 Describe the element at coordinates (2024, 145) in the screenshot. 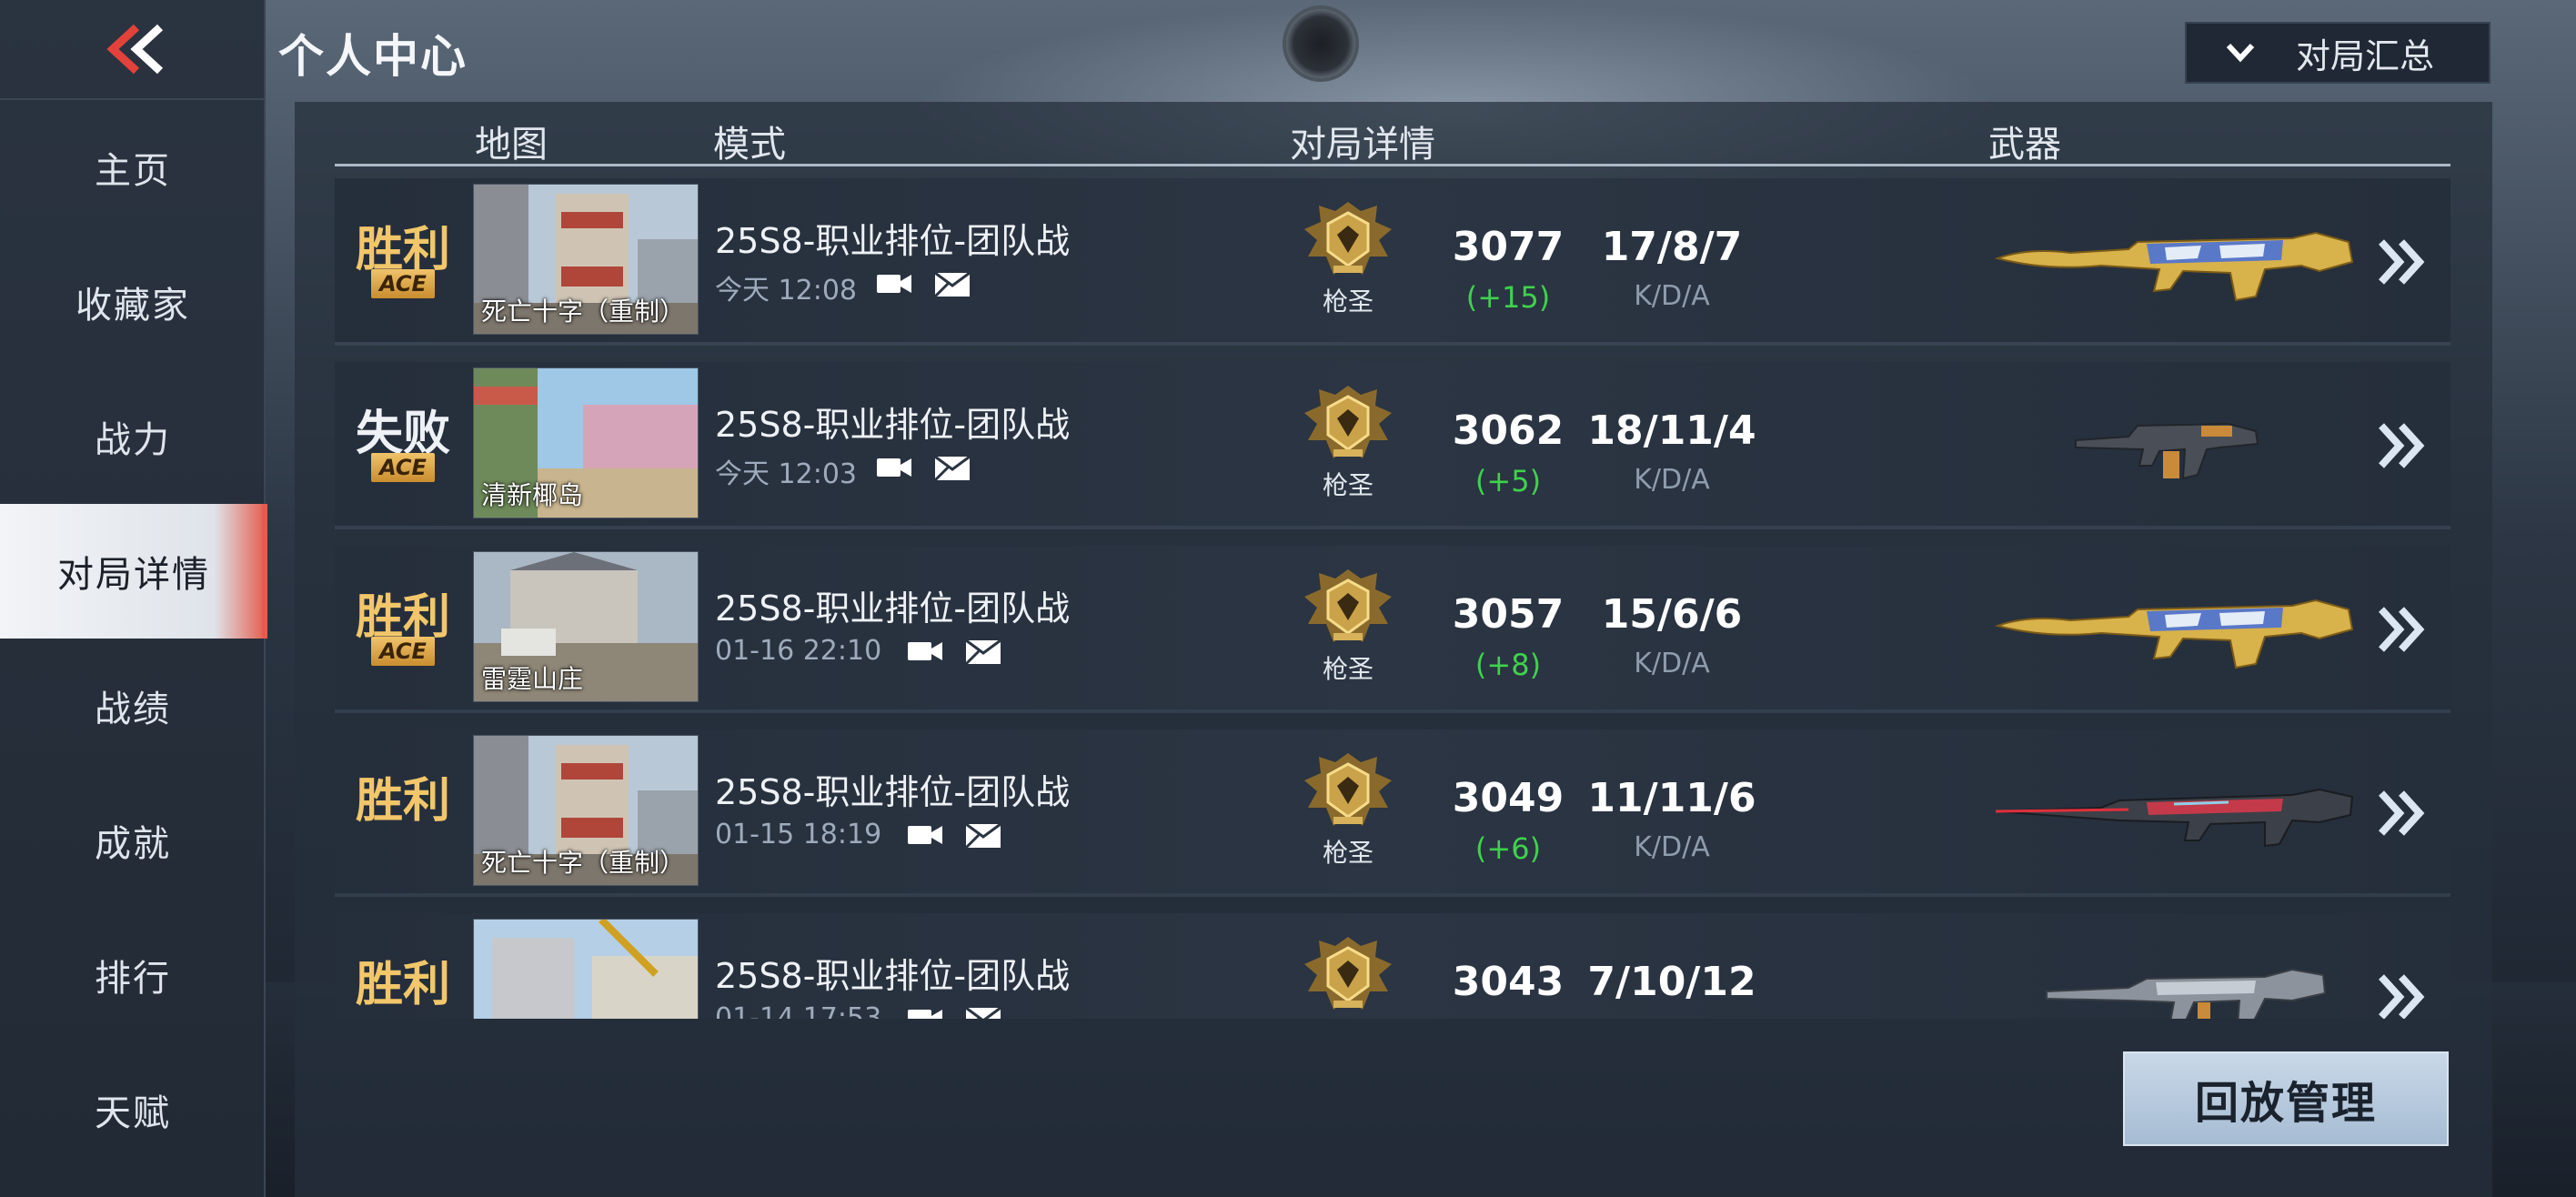

I see `column-header-weapon: 武器` at that location.